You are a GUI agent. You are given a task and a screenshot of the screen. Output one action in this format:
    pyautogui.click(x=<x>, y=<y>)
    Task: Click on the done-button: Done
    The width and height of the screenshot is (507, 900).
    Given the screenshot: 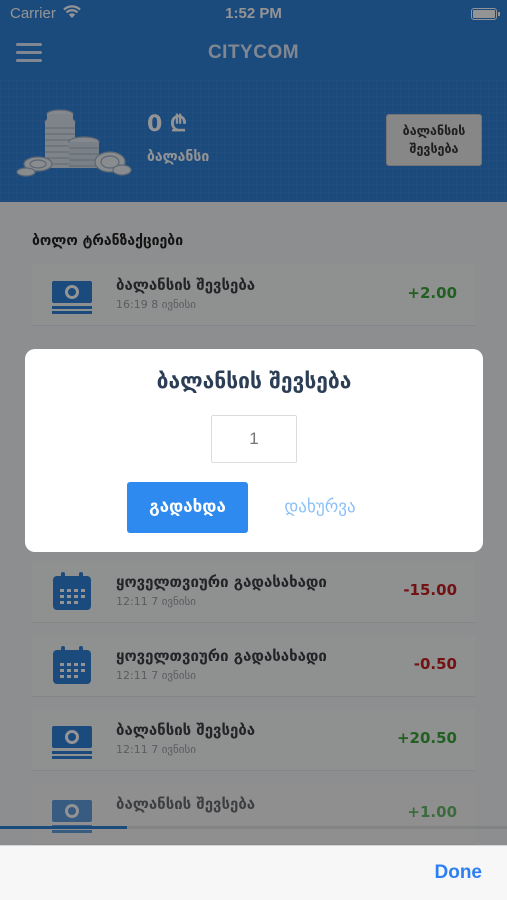 What is the action you would take?
    pyautogui.click(x=459, y=873)
    